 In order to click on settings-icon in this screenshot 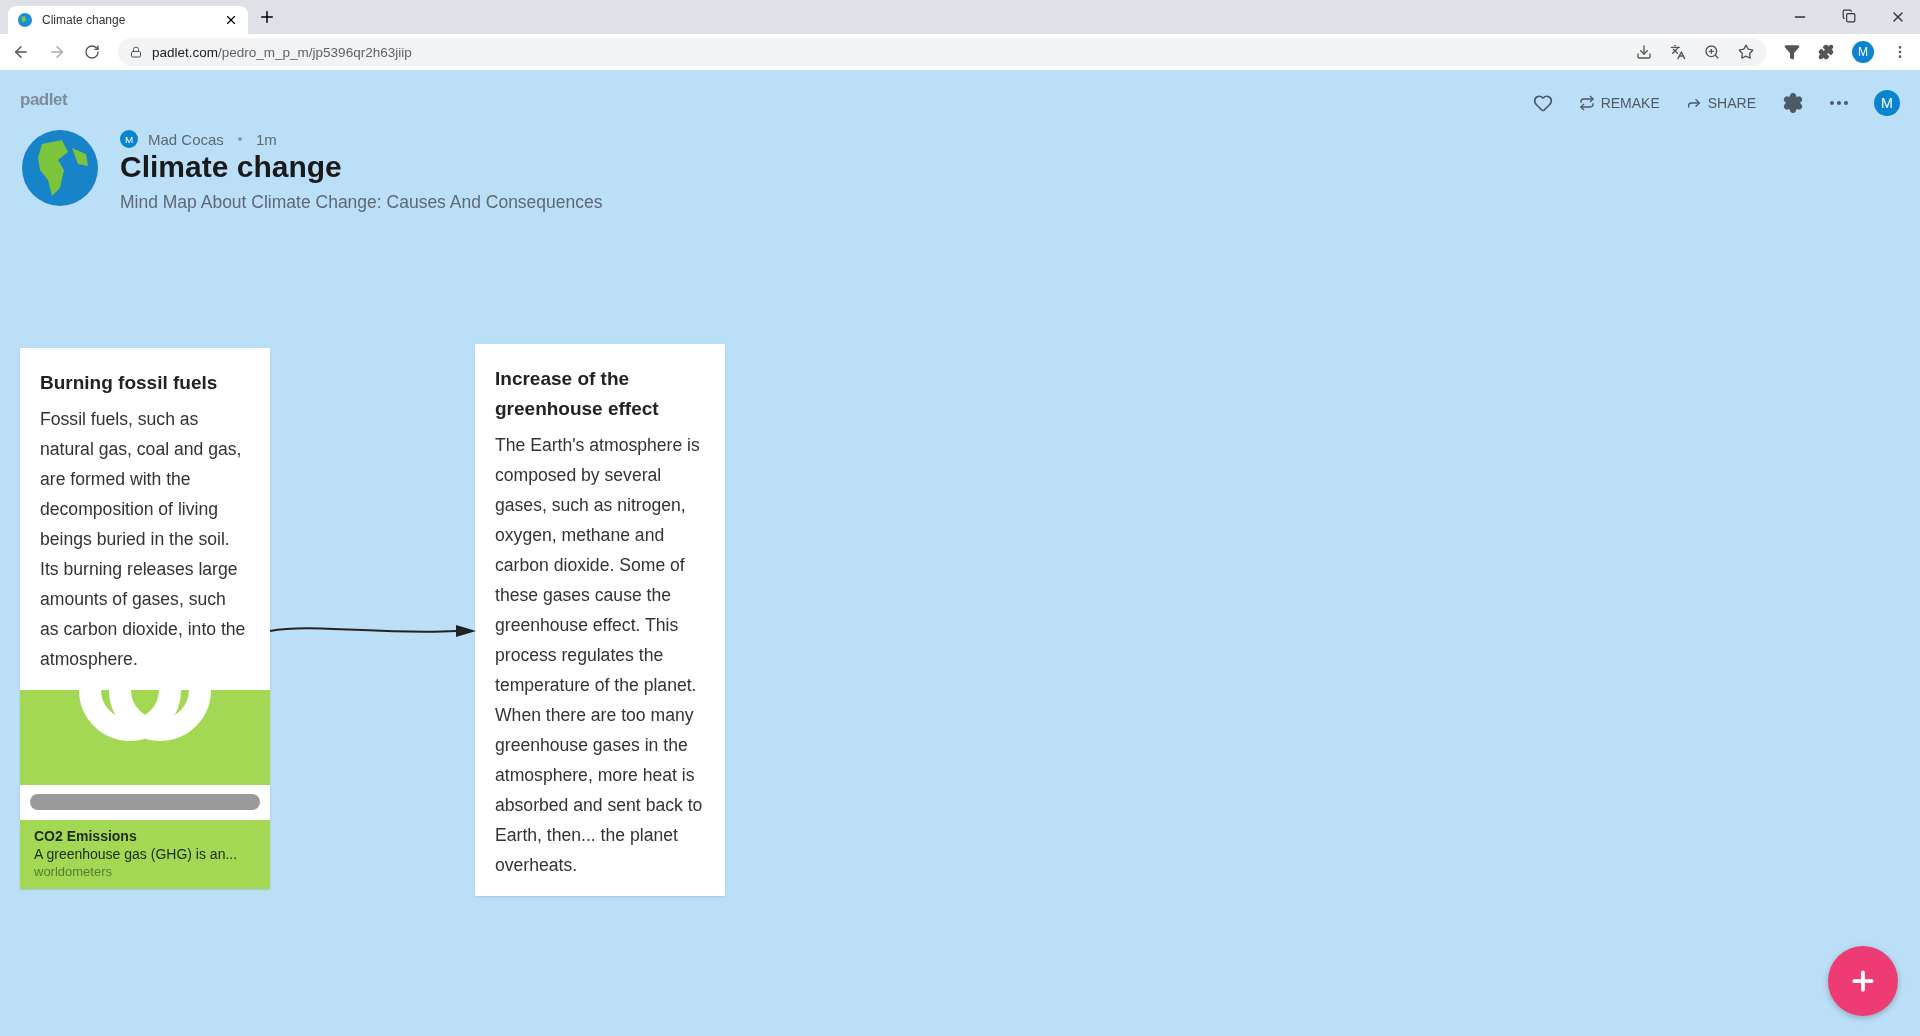, I will do `click(1793, 103)`.